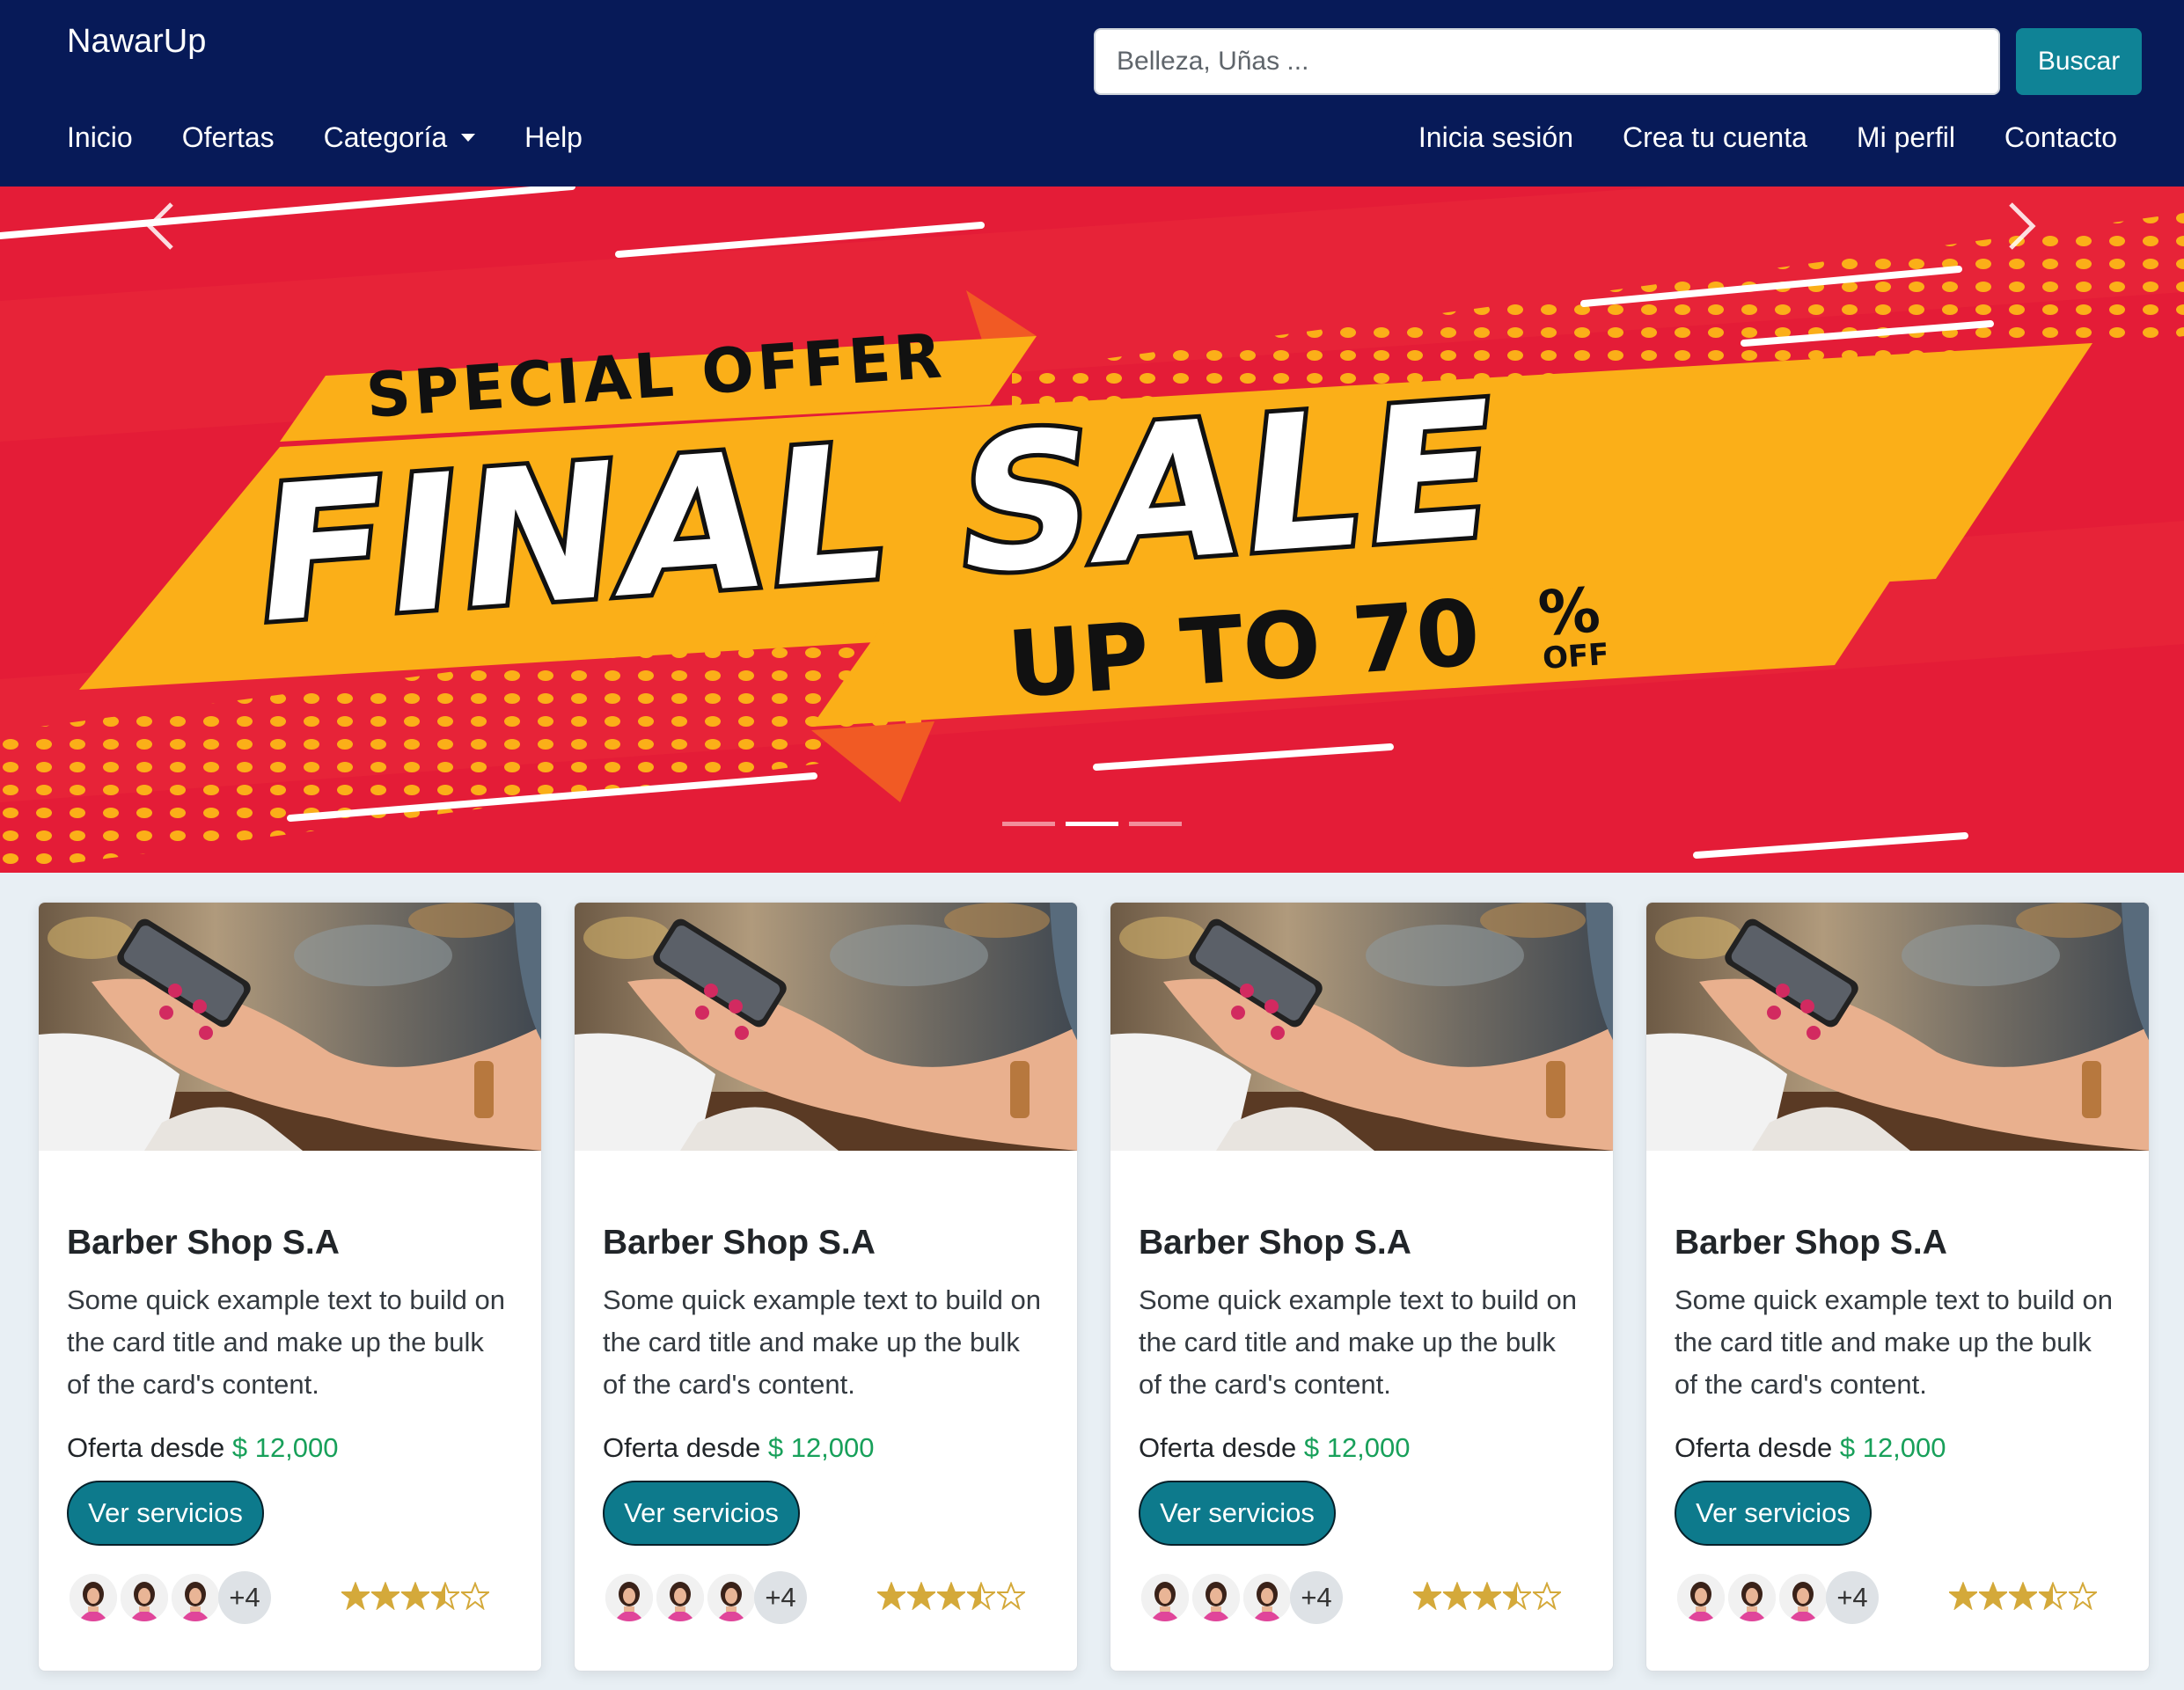  I want to click on nav-login: Inicia sesión, so click(1495, 137).